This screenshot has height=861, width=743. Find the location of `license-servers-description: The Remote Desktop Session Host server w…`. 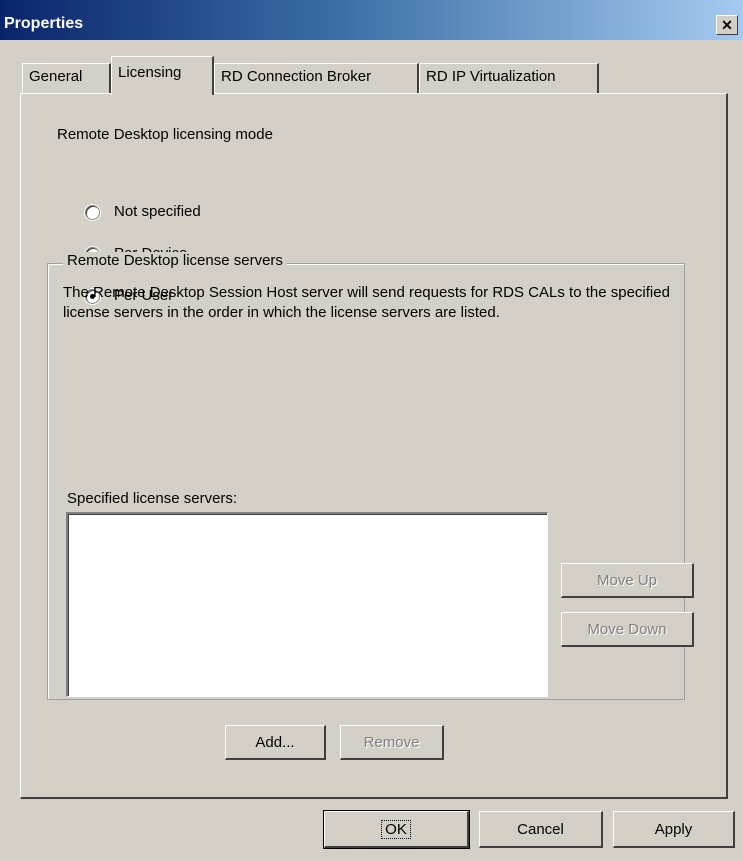

license-servers-description: The Remote Desktop Session Host server w… is located at coordinates (366, 302).